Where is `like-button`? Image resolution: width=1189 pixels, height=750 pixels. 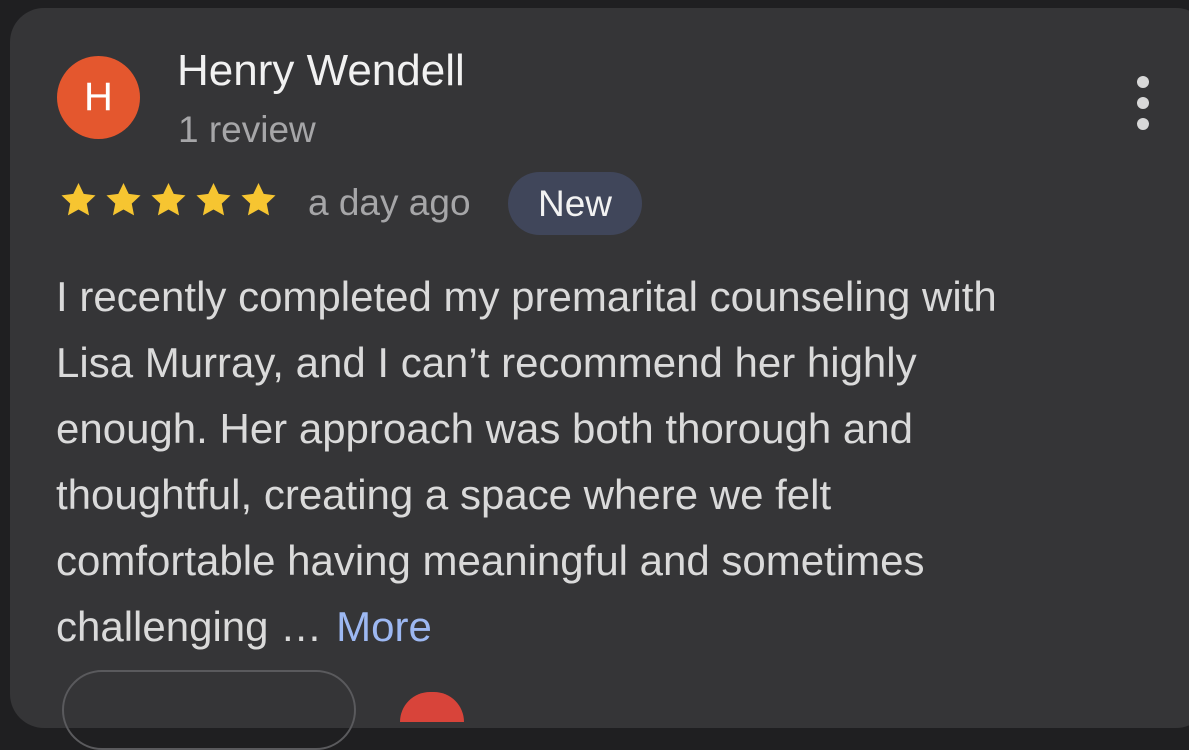
like-button is located at coordinates (209, 710).